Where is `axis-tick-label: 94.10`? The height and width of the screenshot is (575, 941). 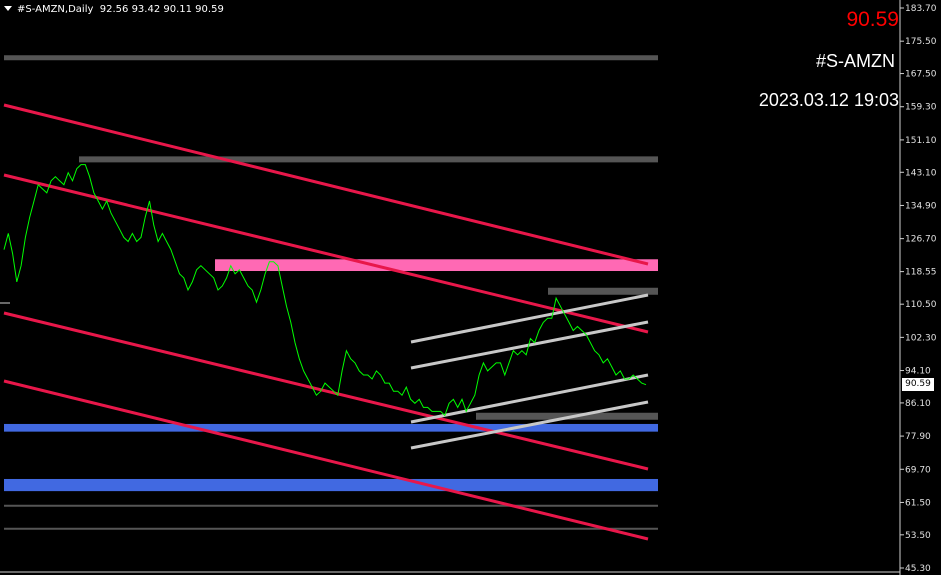
axis-tick-label: 94.10 is located at coordinates (918, 372).